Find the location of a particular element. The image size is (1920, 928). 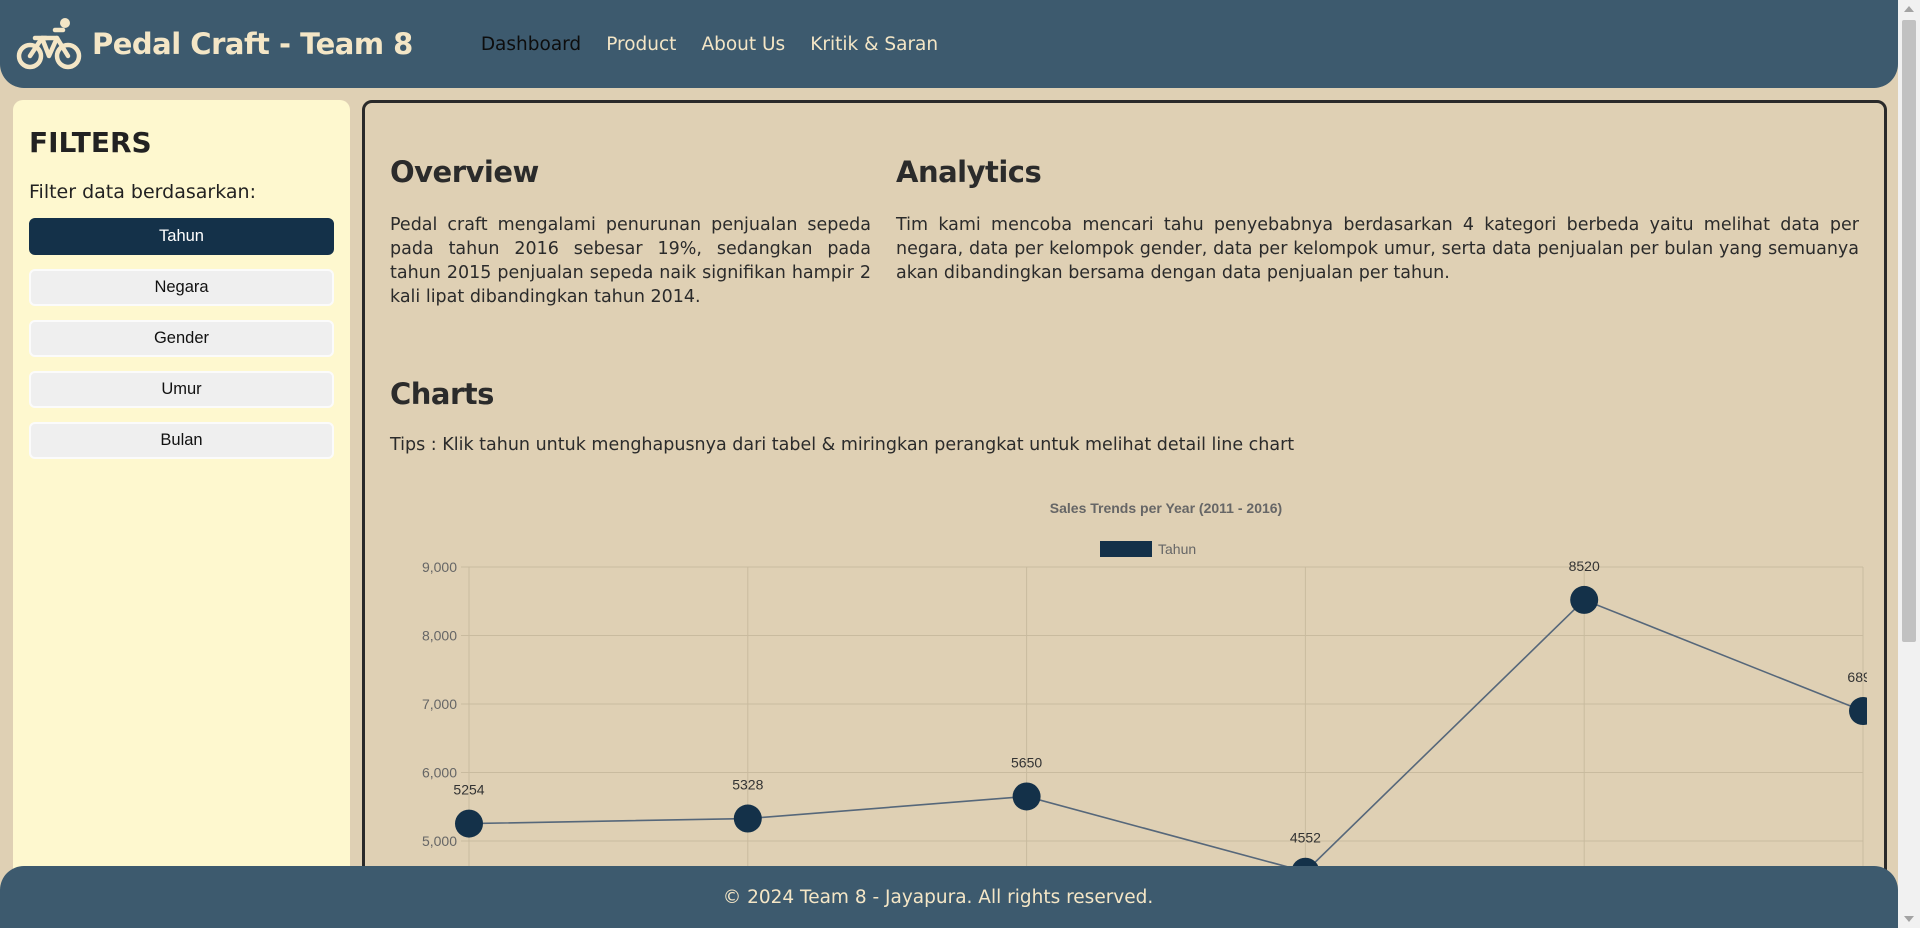

filters-subtitle: Filter data berdasarkan: is located at coordinates (142, 192).